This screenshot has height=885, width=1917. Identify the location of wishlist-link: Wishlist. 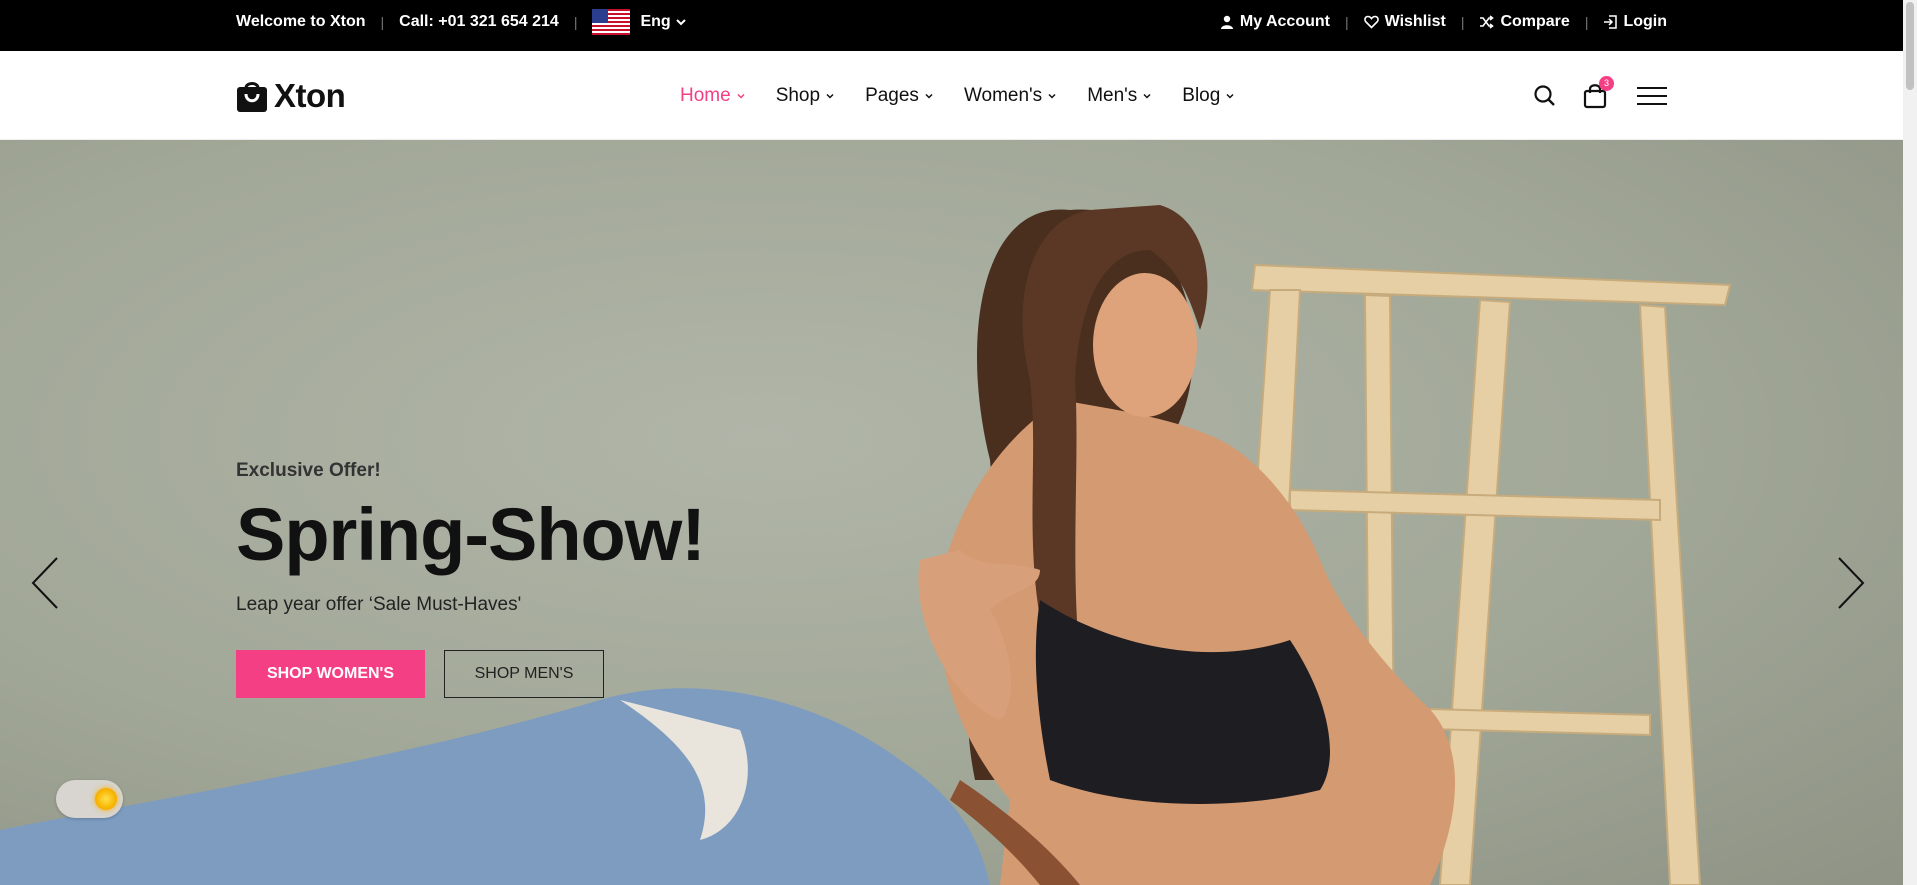
(1404, 22).